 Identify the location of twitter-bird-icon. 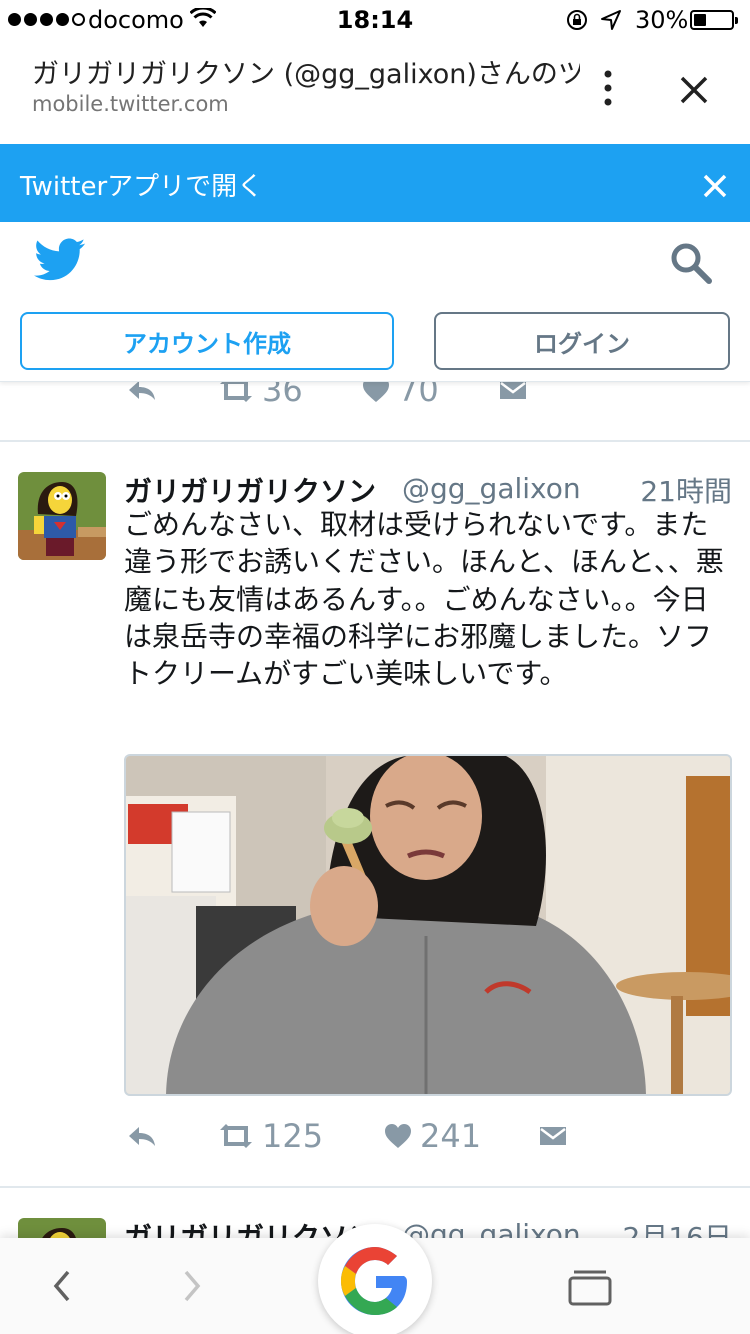
(60, 260).